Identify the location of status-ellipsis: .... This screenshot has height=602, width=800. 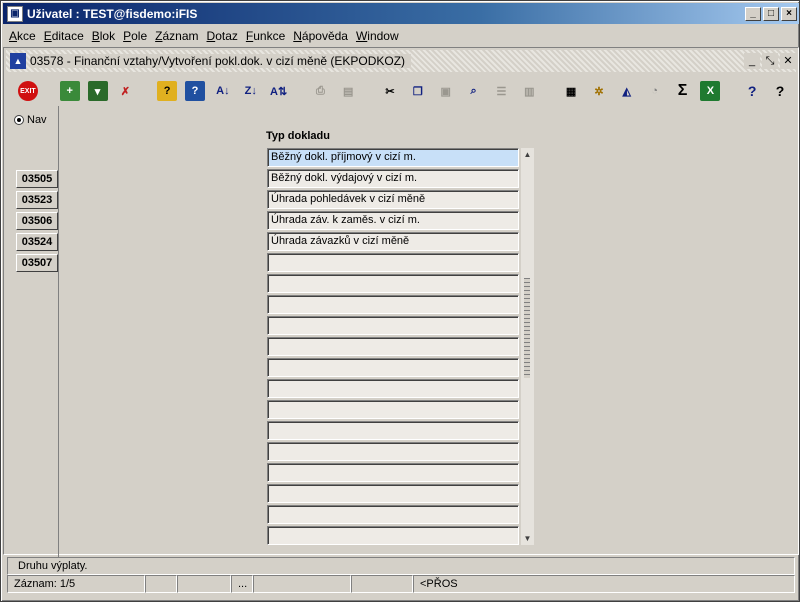
(242, 584).